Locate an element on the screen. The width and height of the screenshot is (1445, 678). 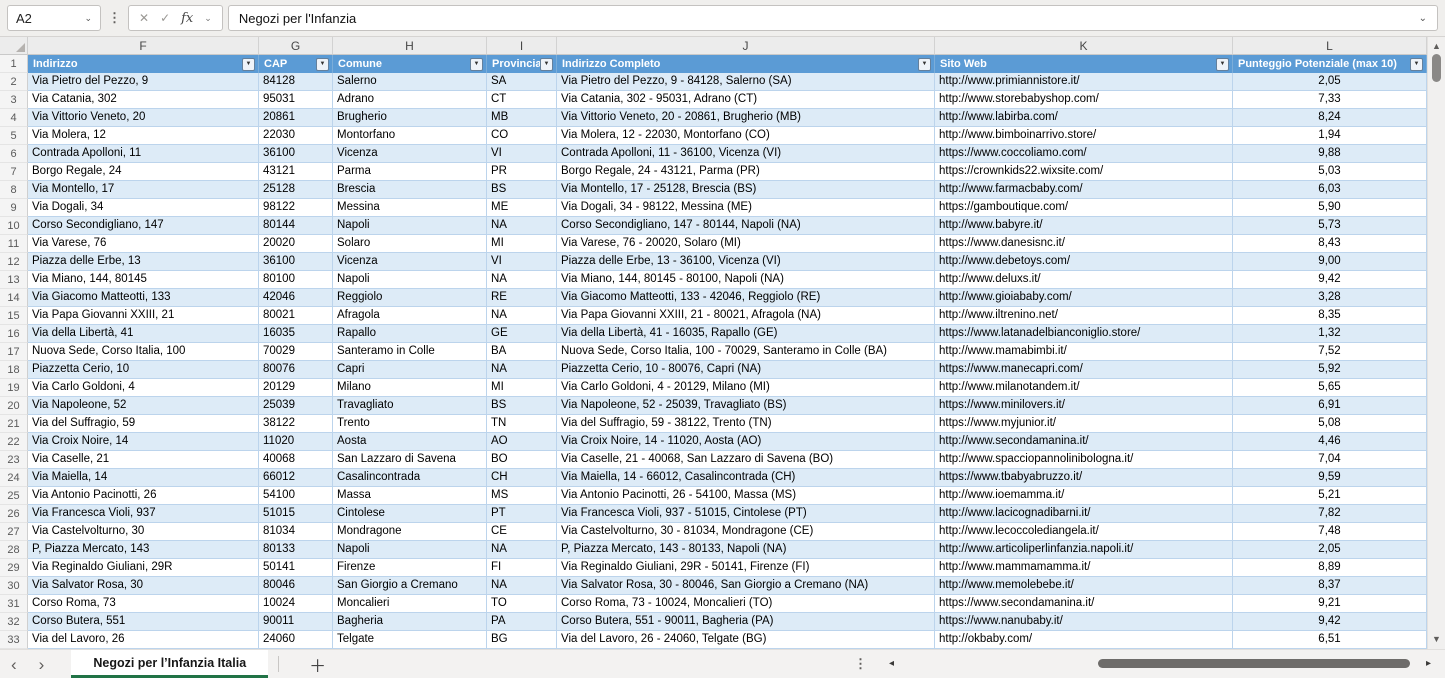
cell: Reggiolo is located at coordinates (410, 298).